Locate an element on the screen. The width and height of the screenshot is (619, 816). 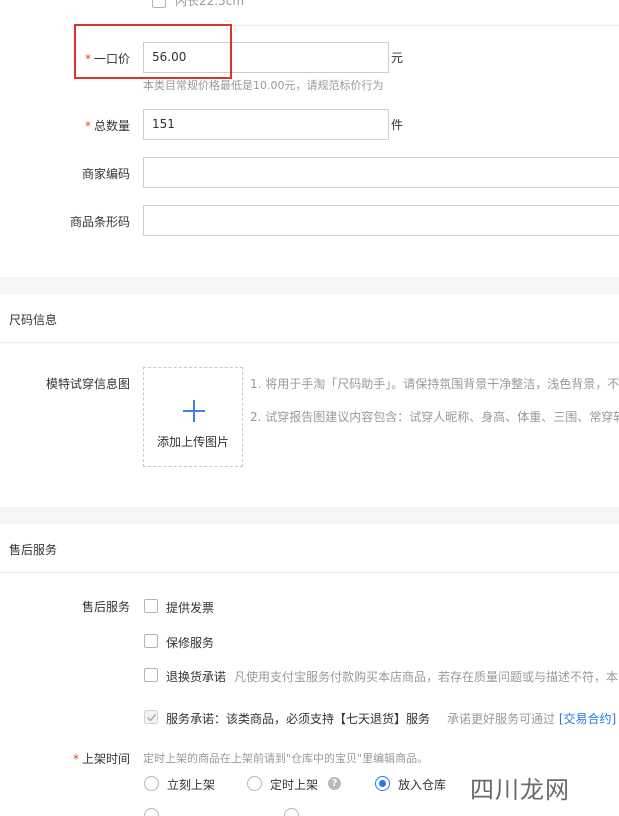
warranty-checkbox-label: 保修服务 is located at coordinates (190, 643).